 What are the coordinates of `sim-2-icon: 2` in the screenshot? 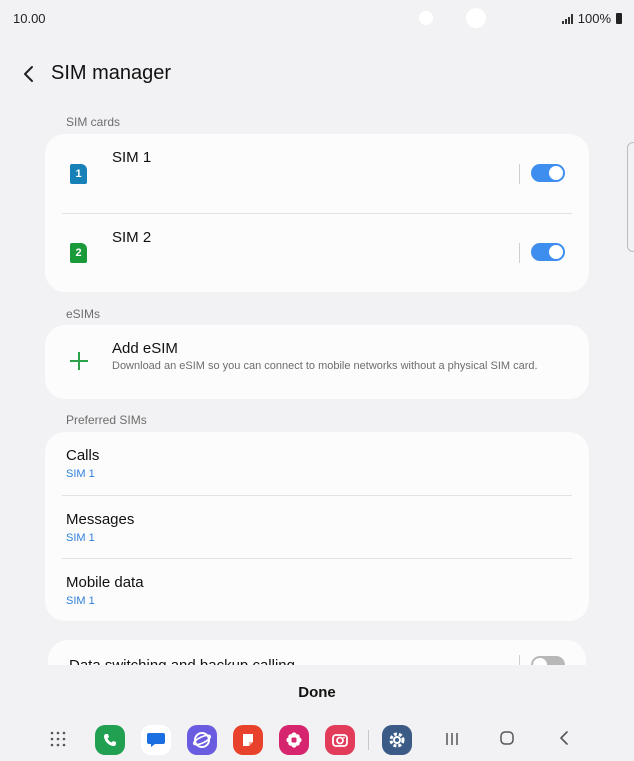 It's located at (78, 253).